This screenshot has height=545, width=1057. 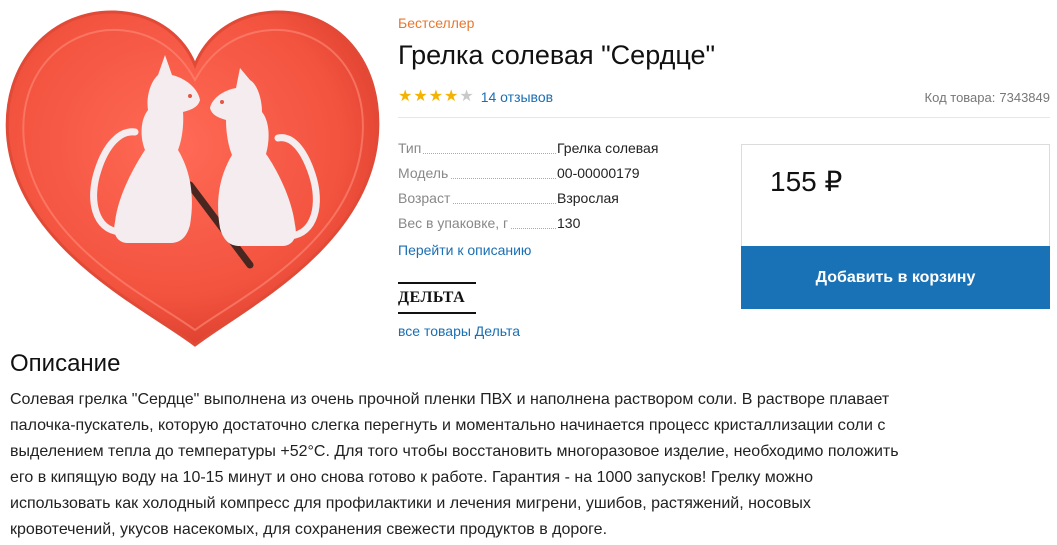 I want to click on spec-row-age: Возраст Взрослая, so click(x=558, y=202).